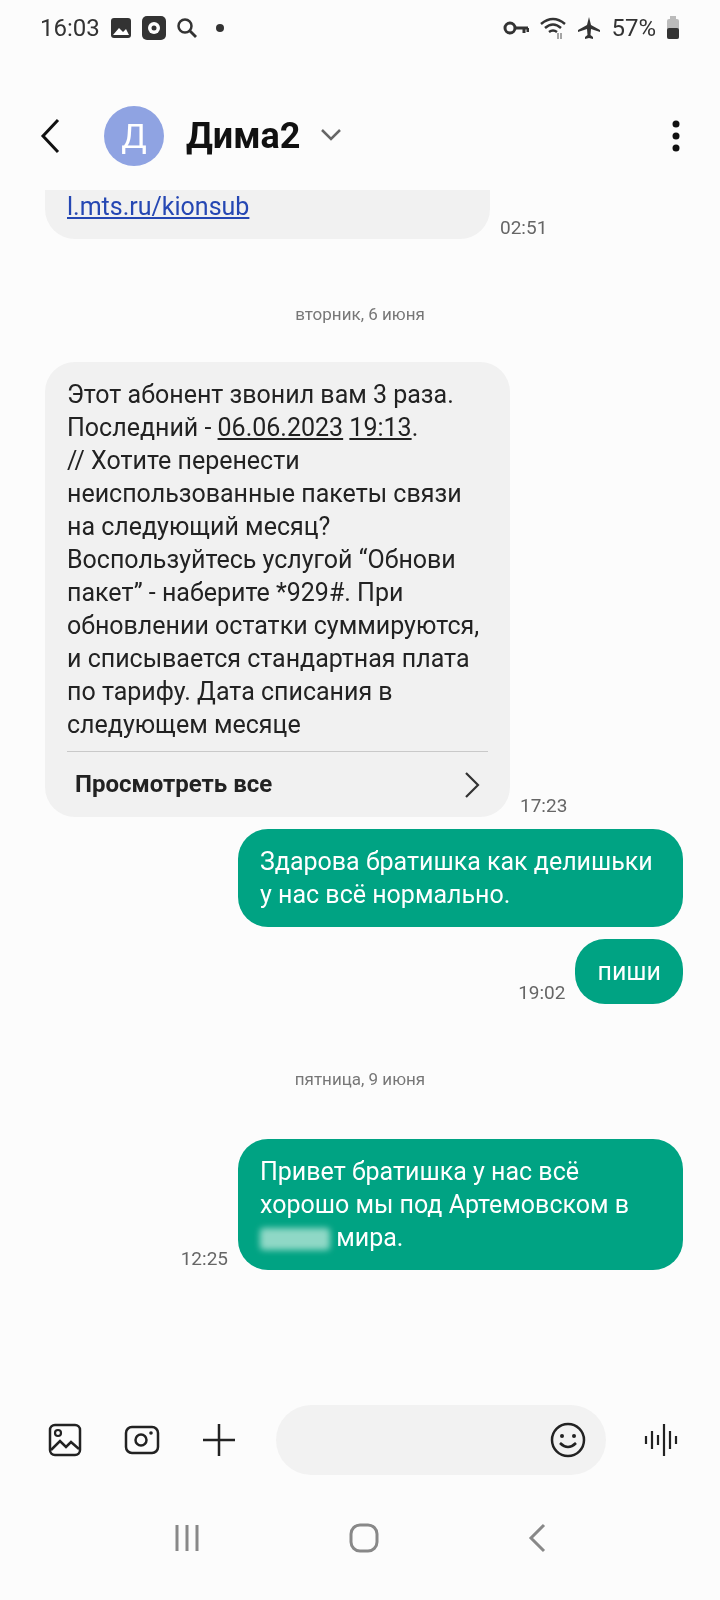 This screenshot has height=1600, width=720. Describe the element at coordinates (633, 27) in the screenshot. I see `battery-percentage: 57%` at that location.